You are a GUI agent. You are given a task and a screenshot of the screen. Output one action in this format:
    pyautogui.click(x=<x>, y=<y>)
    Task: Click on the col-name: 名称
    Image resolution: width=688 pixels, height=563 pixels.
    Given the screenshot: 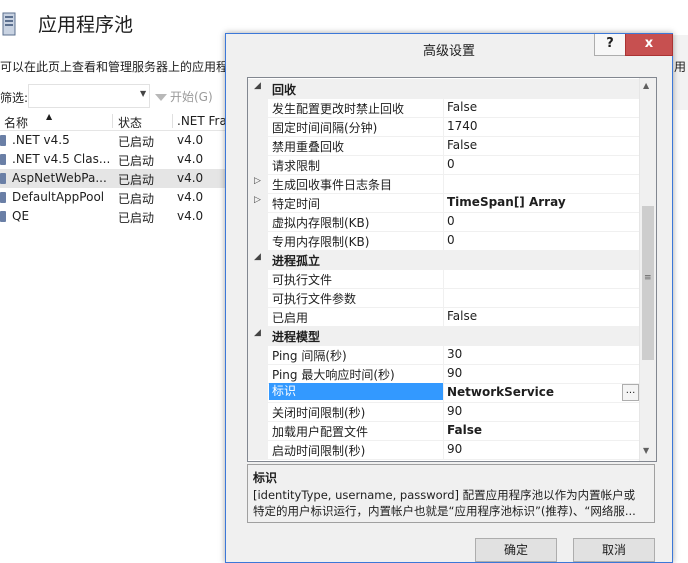 What is the action you would take?
    pyautogui.click(x=16, y=122)
    